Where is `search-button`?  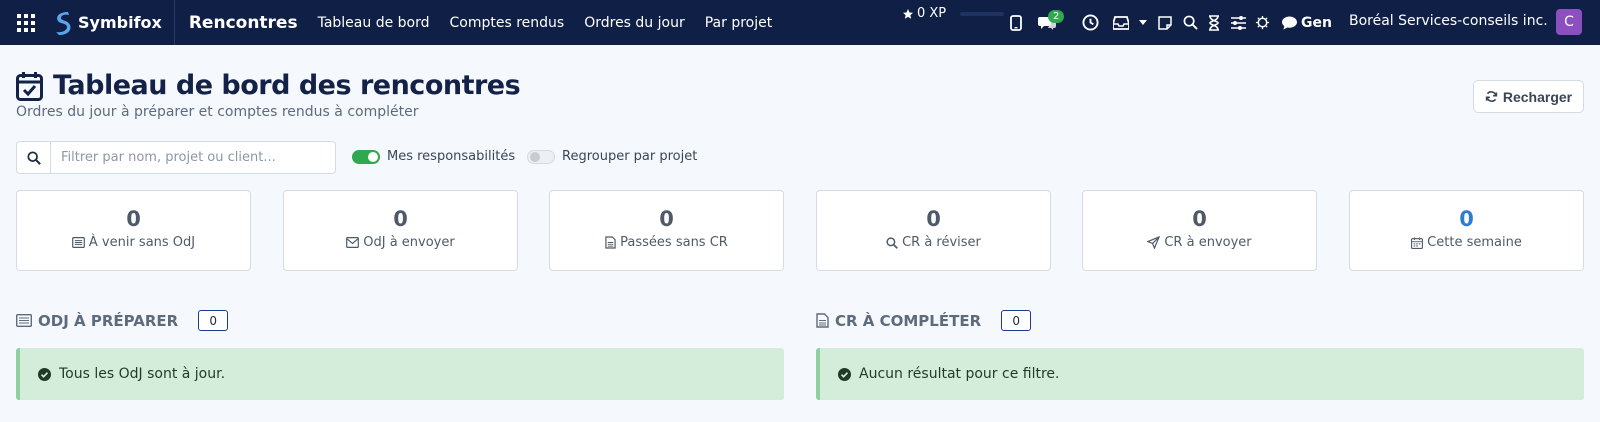 search-button is located at coordinates (34, 157).